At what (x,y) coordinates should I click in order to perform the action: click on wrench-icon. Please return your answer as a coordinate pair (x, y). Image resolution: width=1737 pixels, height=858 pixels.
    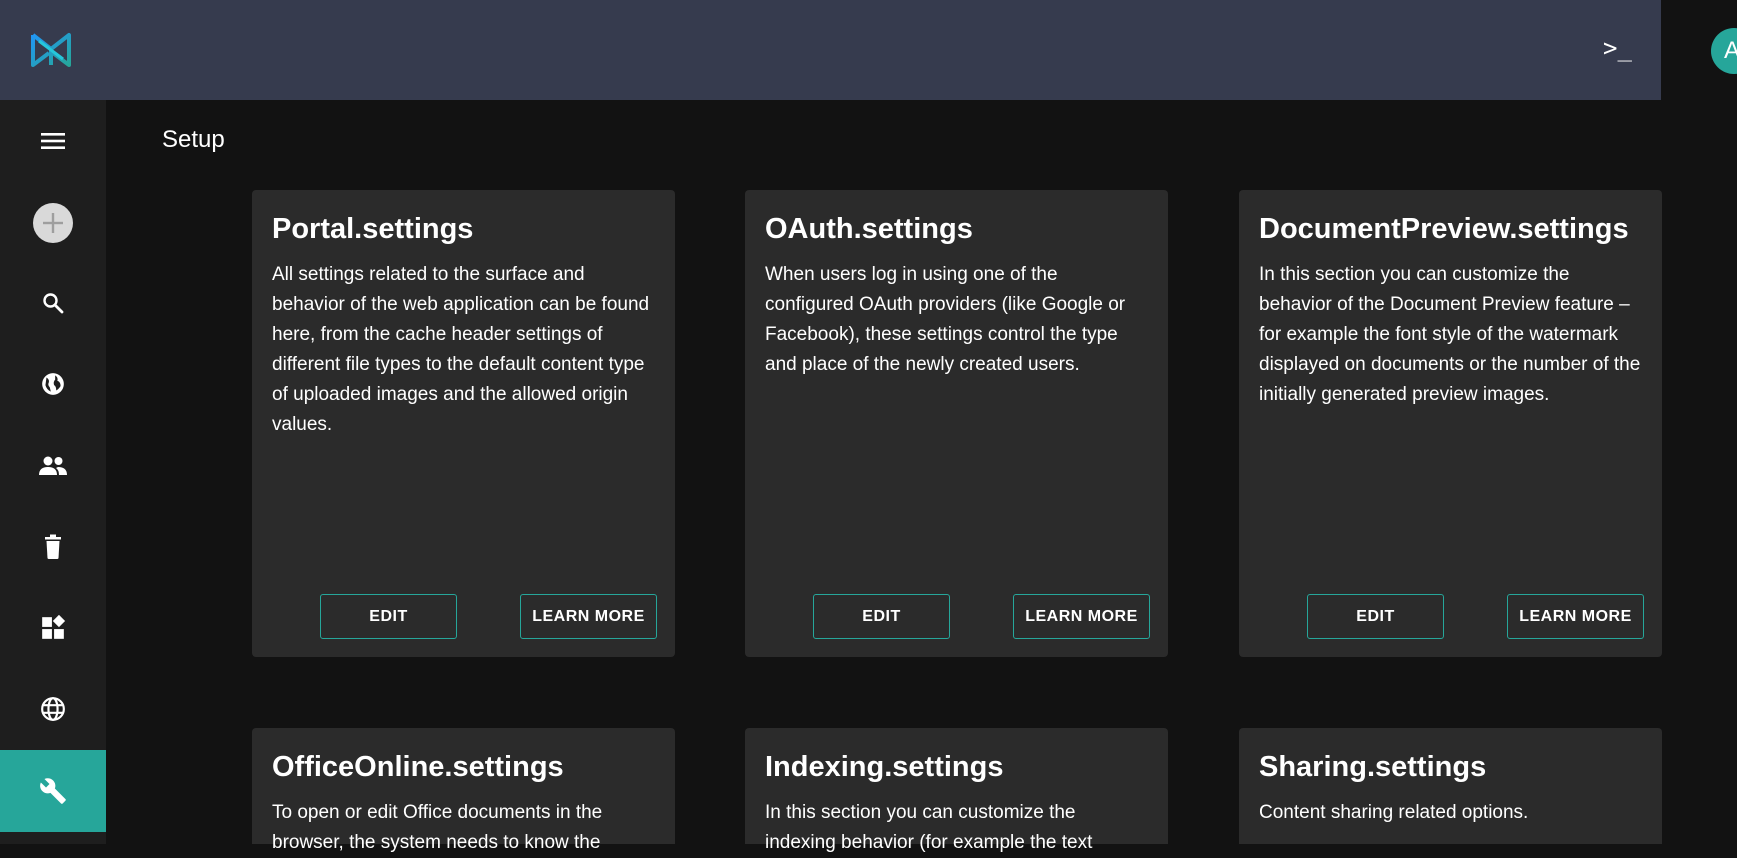
    Looking at the image, I should click on (53, 791).